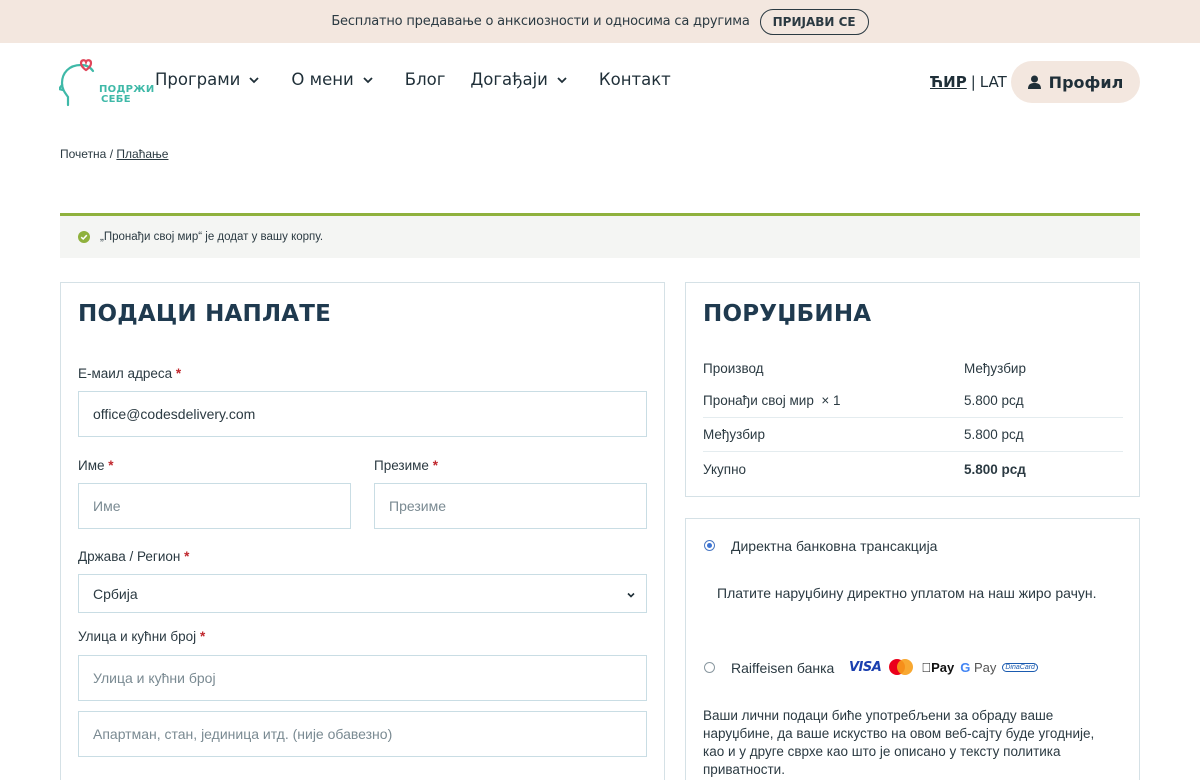  I want to click on nav-item-about: О мени, so click(332, 79).